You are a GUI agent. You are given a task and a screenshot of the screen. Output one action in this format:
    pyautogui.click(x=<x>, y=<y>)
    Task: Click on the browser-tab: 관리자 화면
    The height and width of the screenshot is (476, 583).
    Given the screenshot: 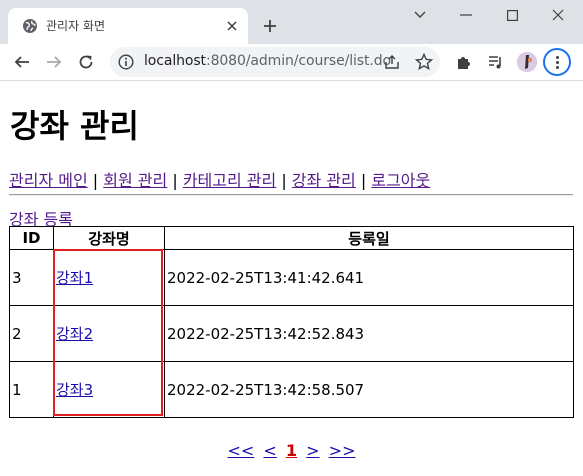 What is the action you would take?
    pyautogui.click(x=128, y=26)
    